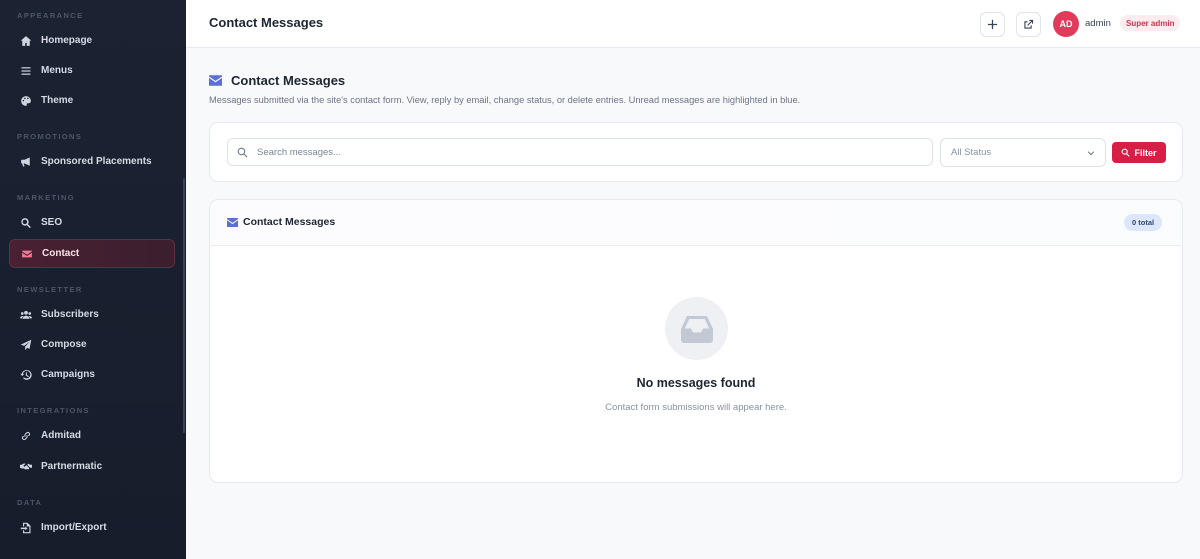 This screenshot has width=1200, height=559. Describe the element at coordinates (26, 345) in the screenshot. I see `paper-plane-icon` at that location.